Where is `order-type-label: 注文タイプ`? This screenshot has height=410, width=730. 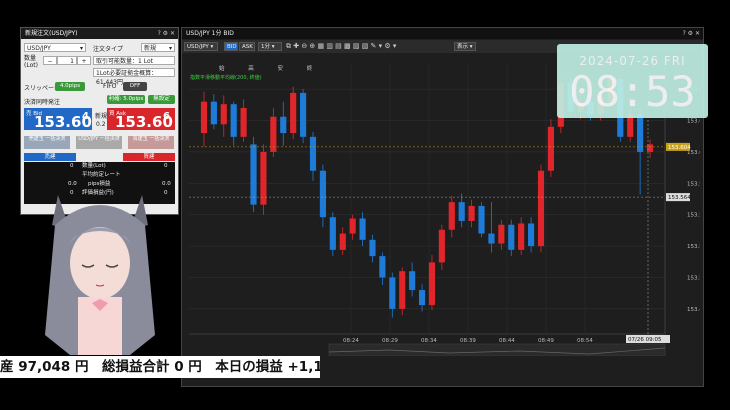 order-type-label: 注文タイプ is located at coordinates (108, 49).